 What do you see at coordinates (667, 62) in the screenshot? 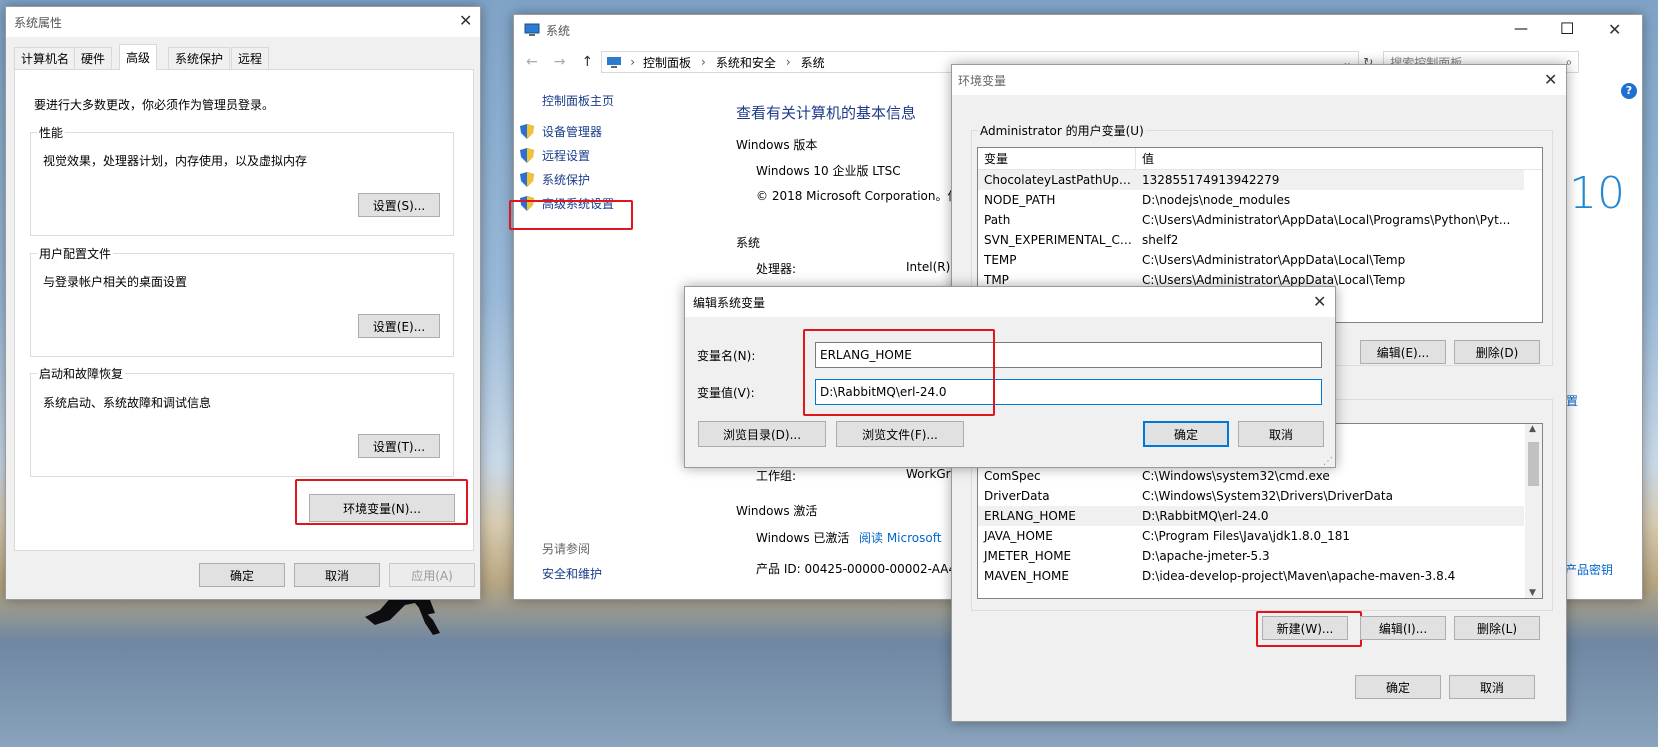
I see `breadcrumb-control-panel: 控制面板` at bounding box center [667, 62].